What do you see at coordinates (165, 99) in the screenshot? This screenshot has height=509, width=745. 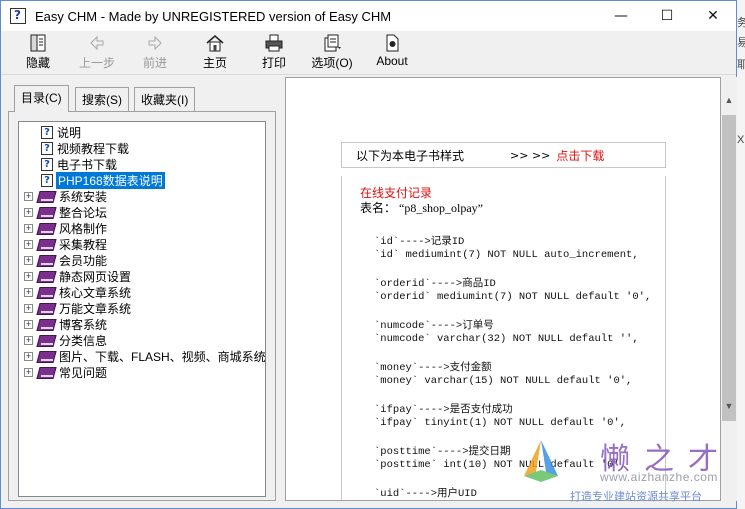 I see `tab-favorites: 收藏夹(I)` at bounding box center [165, 99].